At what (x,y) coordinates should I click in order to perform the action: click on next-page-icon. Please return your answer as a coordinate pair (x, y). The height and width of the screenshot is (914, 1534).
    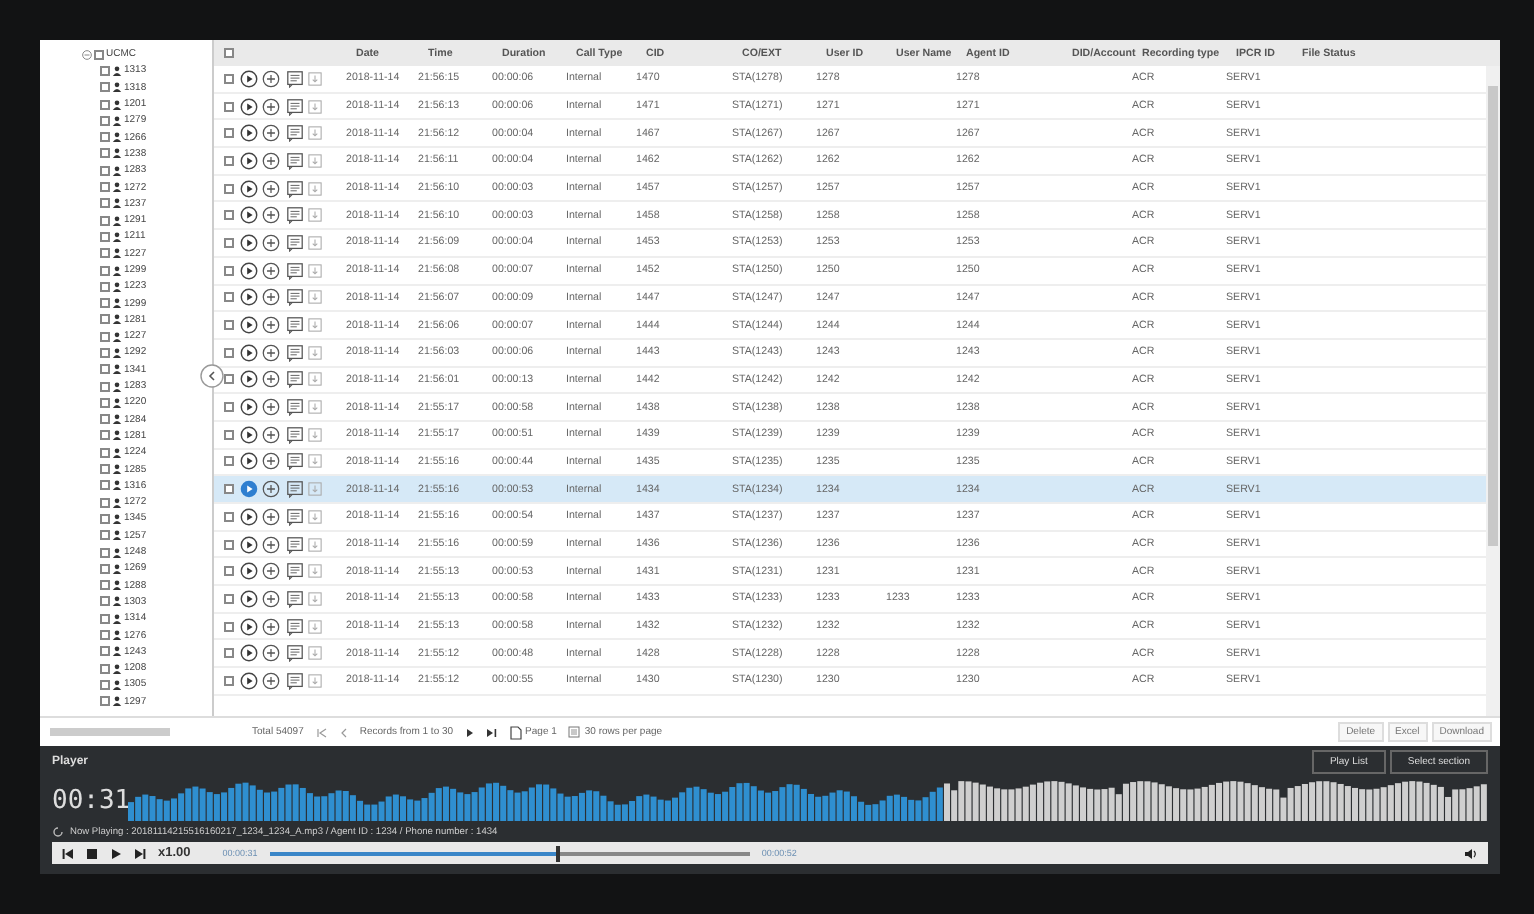
    Looking at the image, I should click on (469, 732).